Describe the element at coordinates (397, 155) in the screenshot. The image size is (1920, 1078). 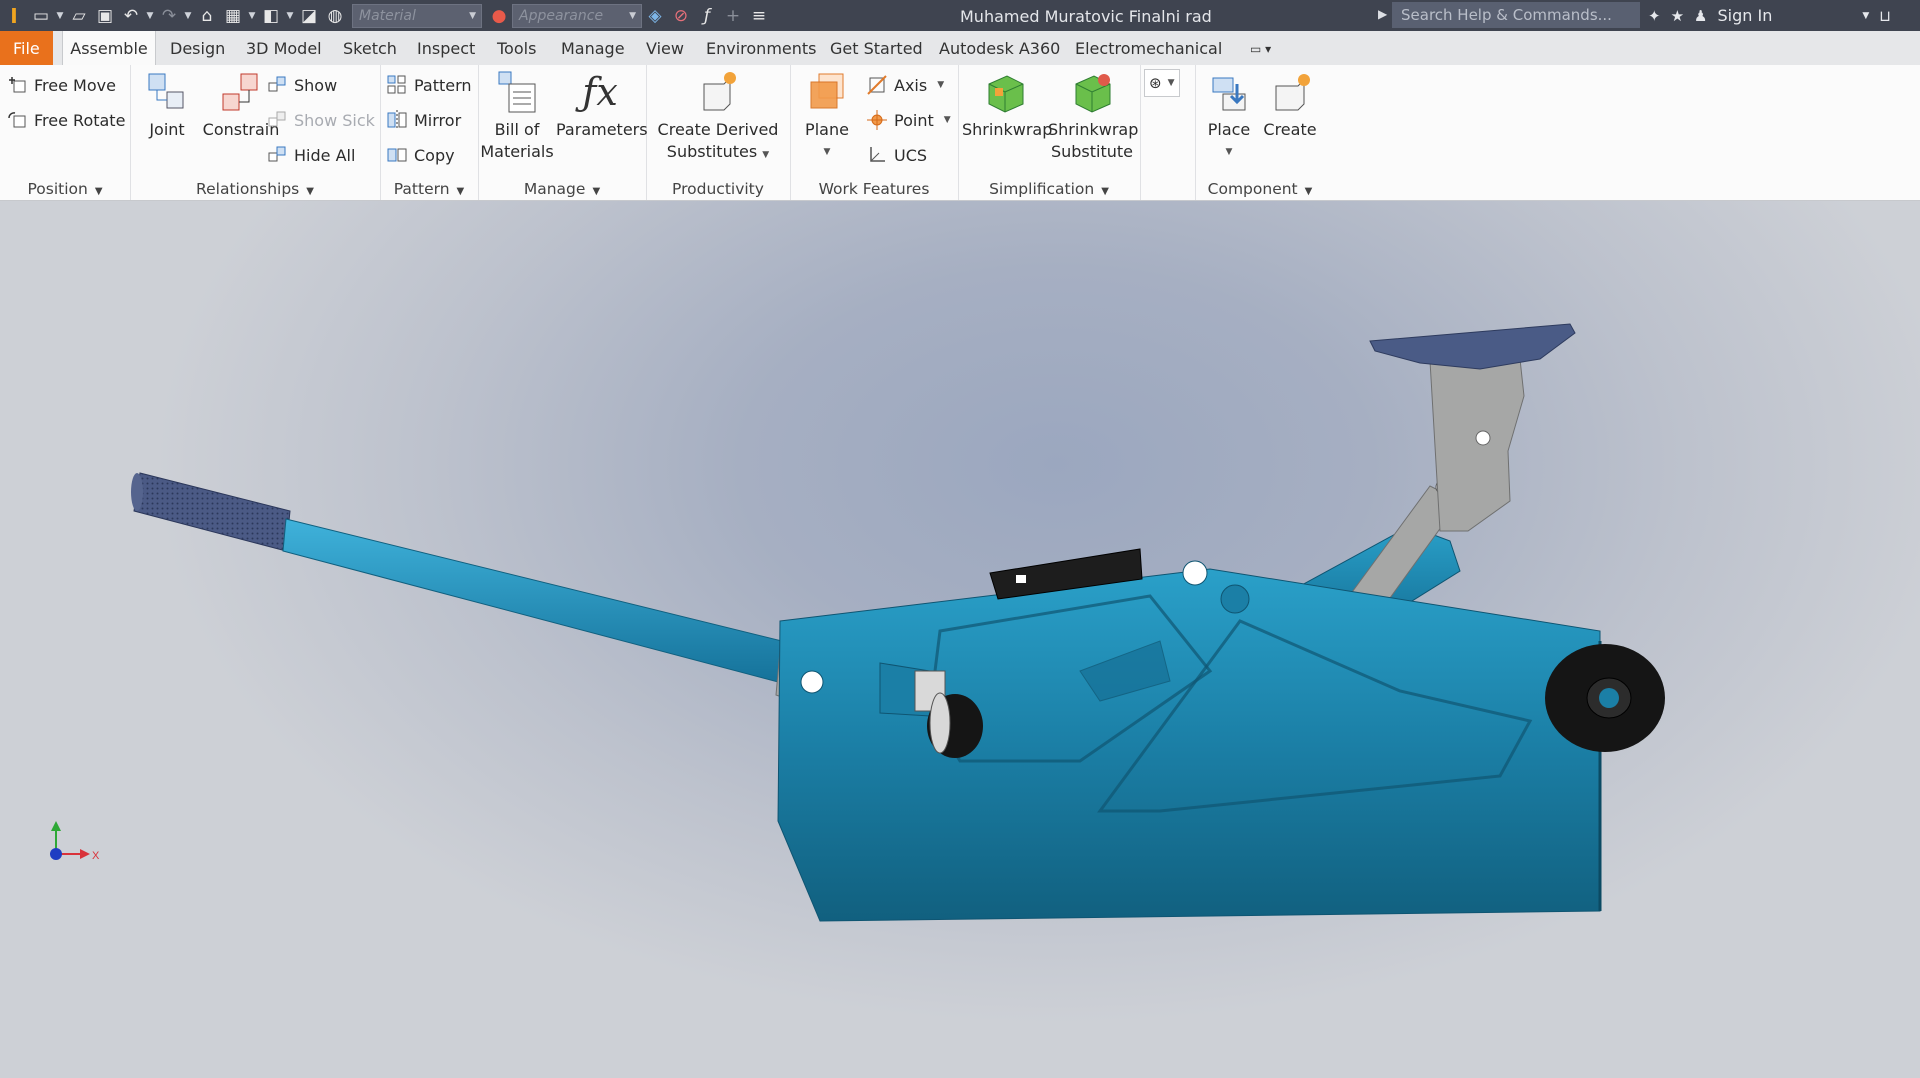
I see `copy-icon` at that location.